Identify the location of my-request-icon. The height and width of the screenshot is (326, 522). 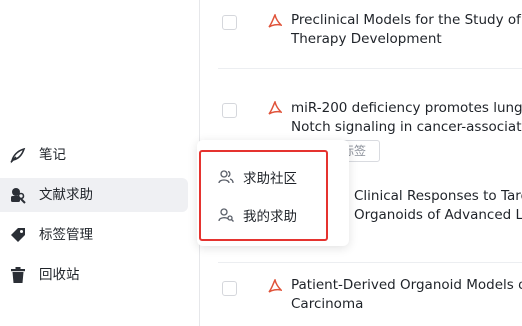
(226, 215).